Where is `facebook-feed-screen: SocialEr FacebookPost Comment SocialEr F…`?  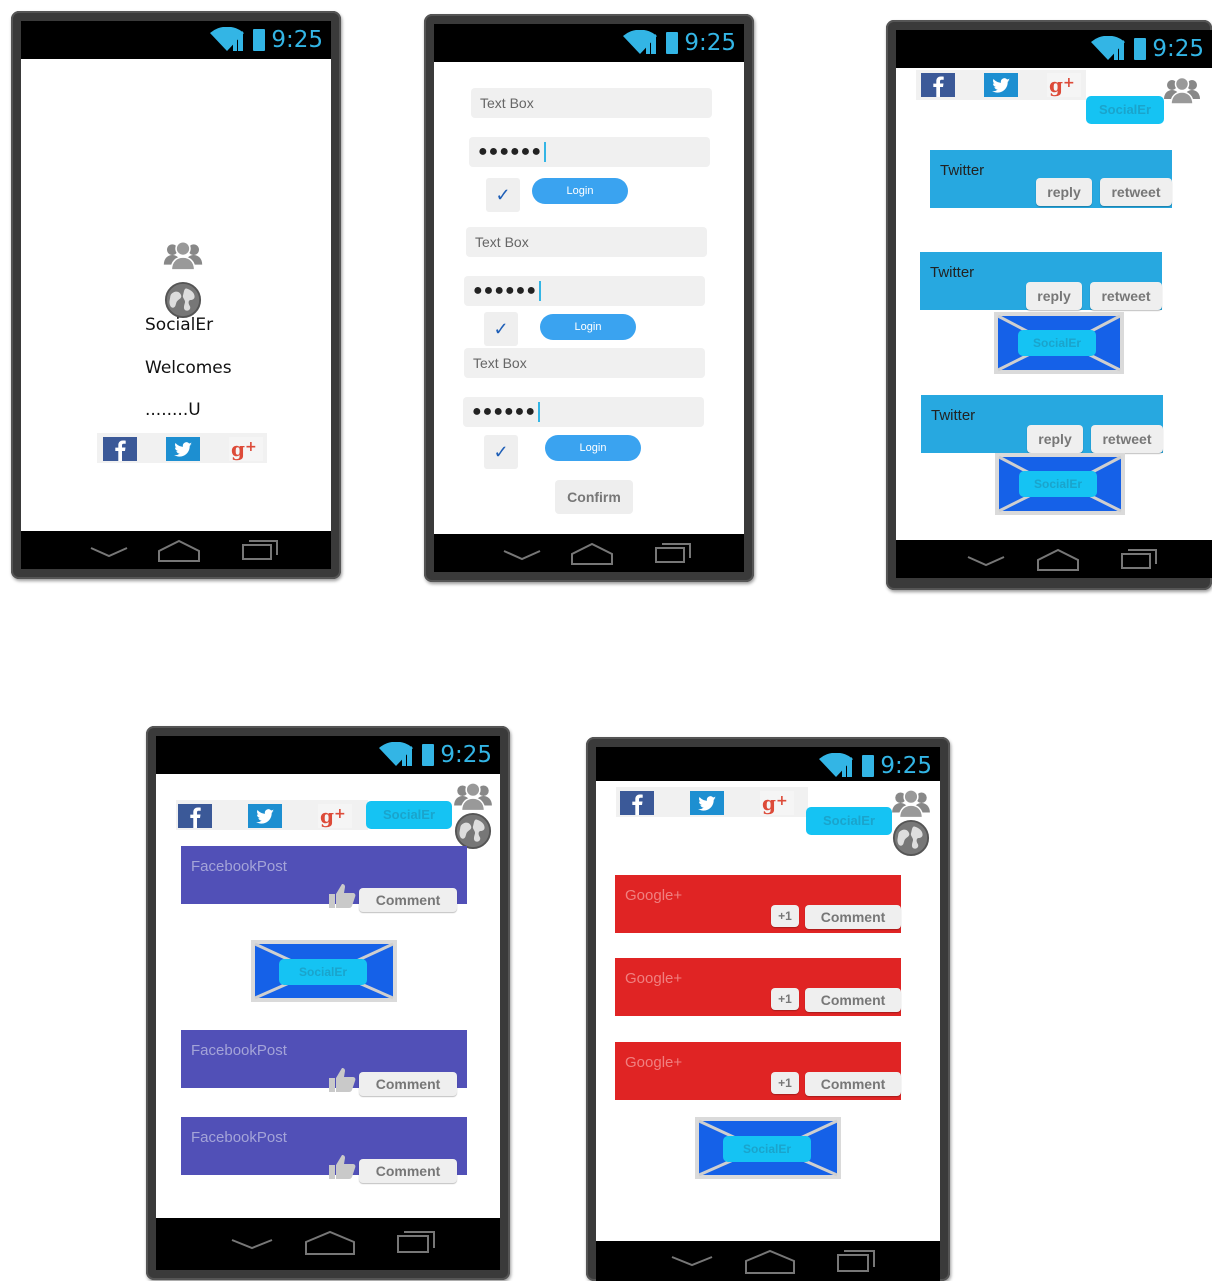 facebook-feed-screen: SocialEr FacebookPost Comment SocialEr F… is located at coordinates (328, 996).